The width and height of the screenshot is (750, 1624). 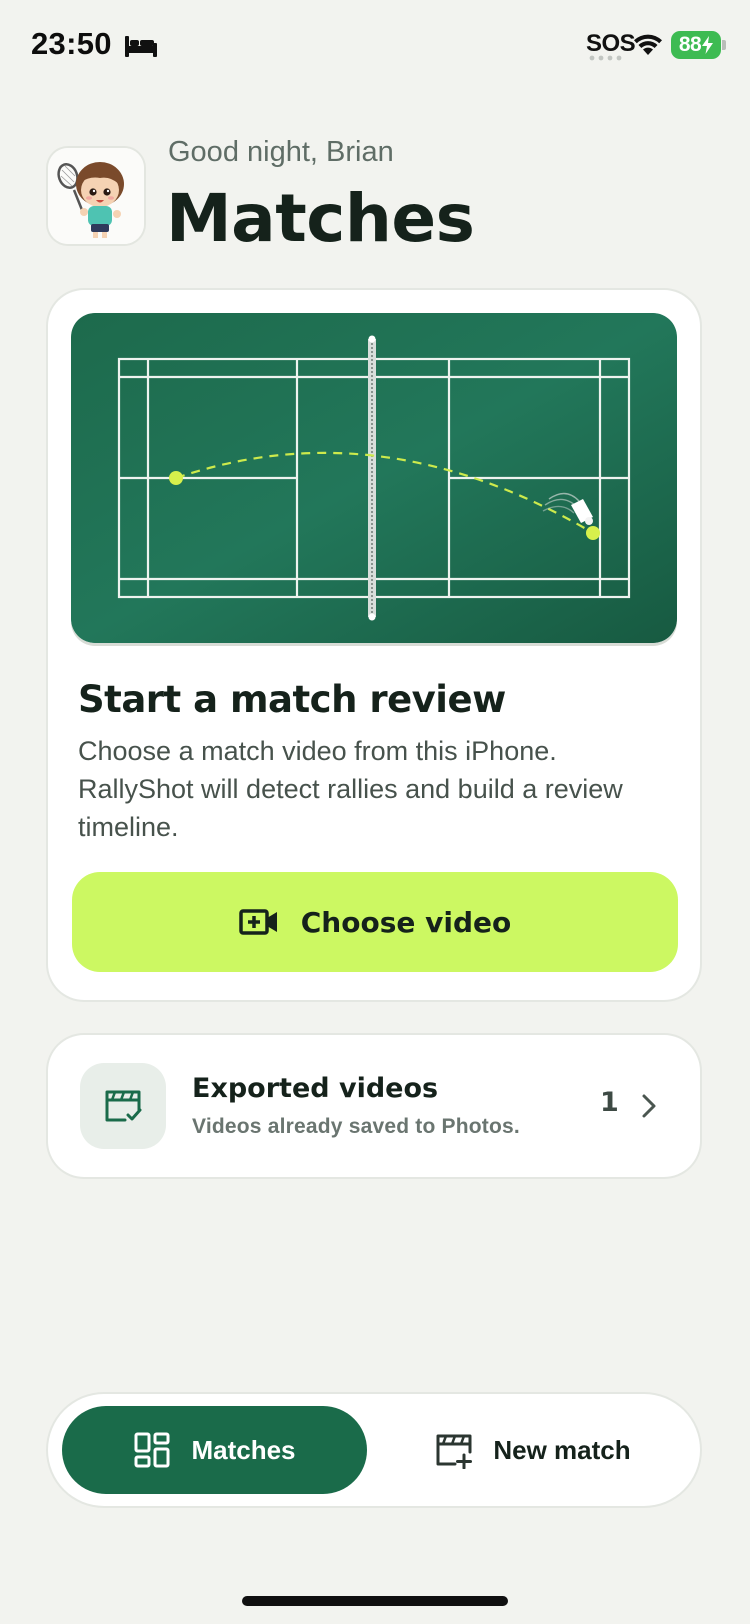 What do you see at coordinates (141, 46) in the screenshot?
I see `bed-icon` at bounding box center [141, 46].